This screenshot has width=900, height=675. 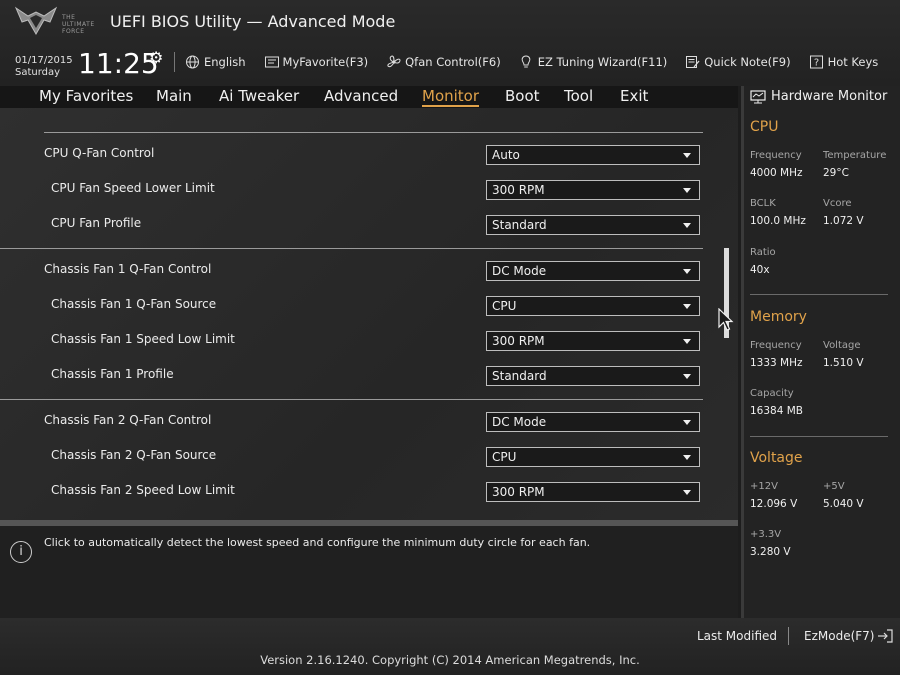 I want to click on setting-label: Chassis Fan 2 Q-Fan Source, so click(x=133, y=455).